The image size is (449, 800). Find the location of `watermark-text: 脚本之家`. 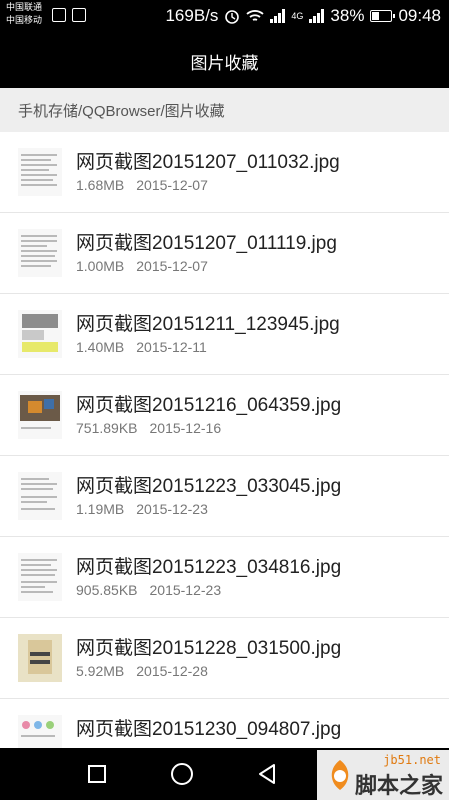

watermark-text: 脚本之家 is located at coordinates (398, 785).